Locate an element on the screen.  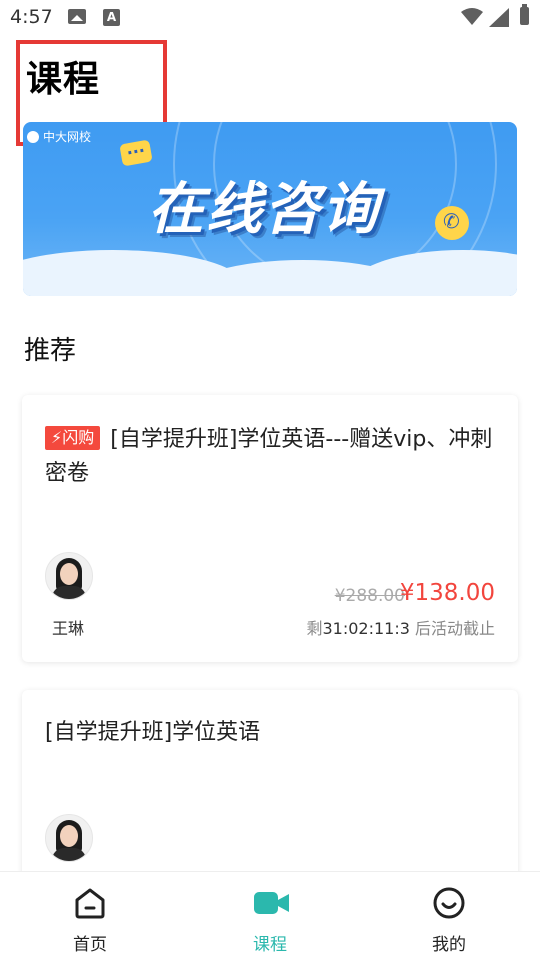
home-icon is located at coordinates (90, 903).